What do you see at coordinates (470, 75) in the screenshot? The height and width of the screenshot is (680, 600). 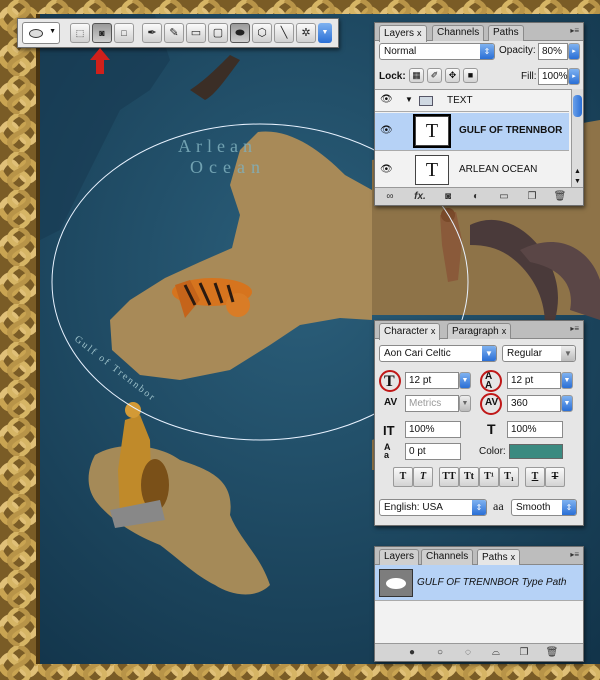 I see `lock-all-icon: ■` at bounding box center [470, 75].